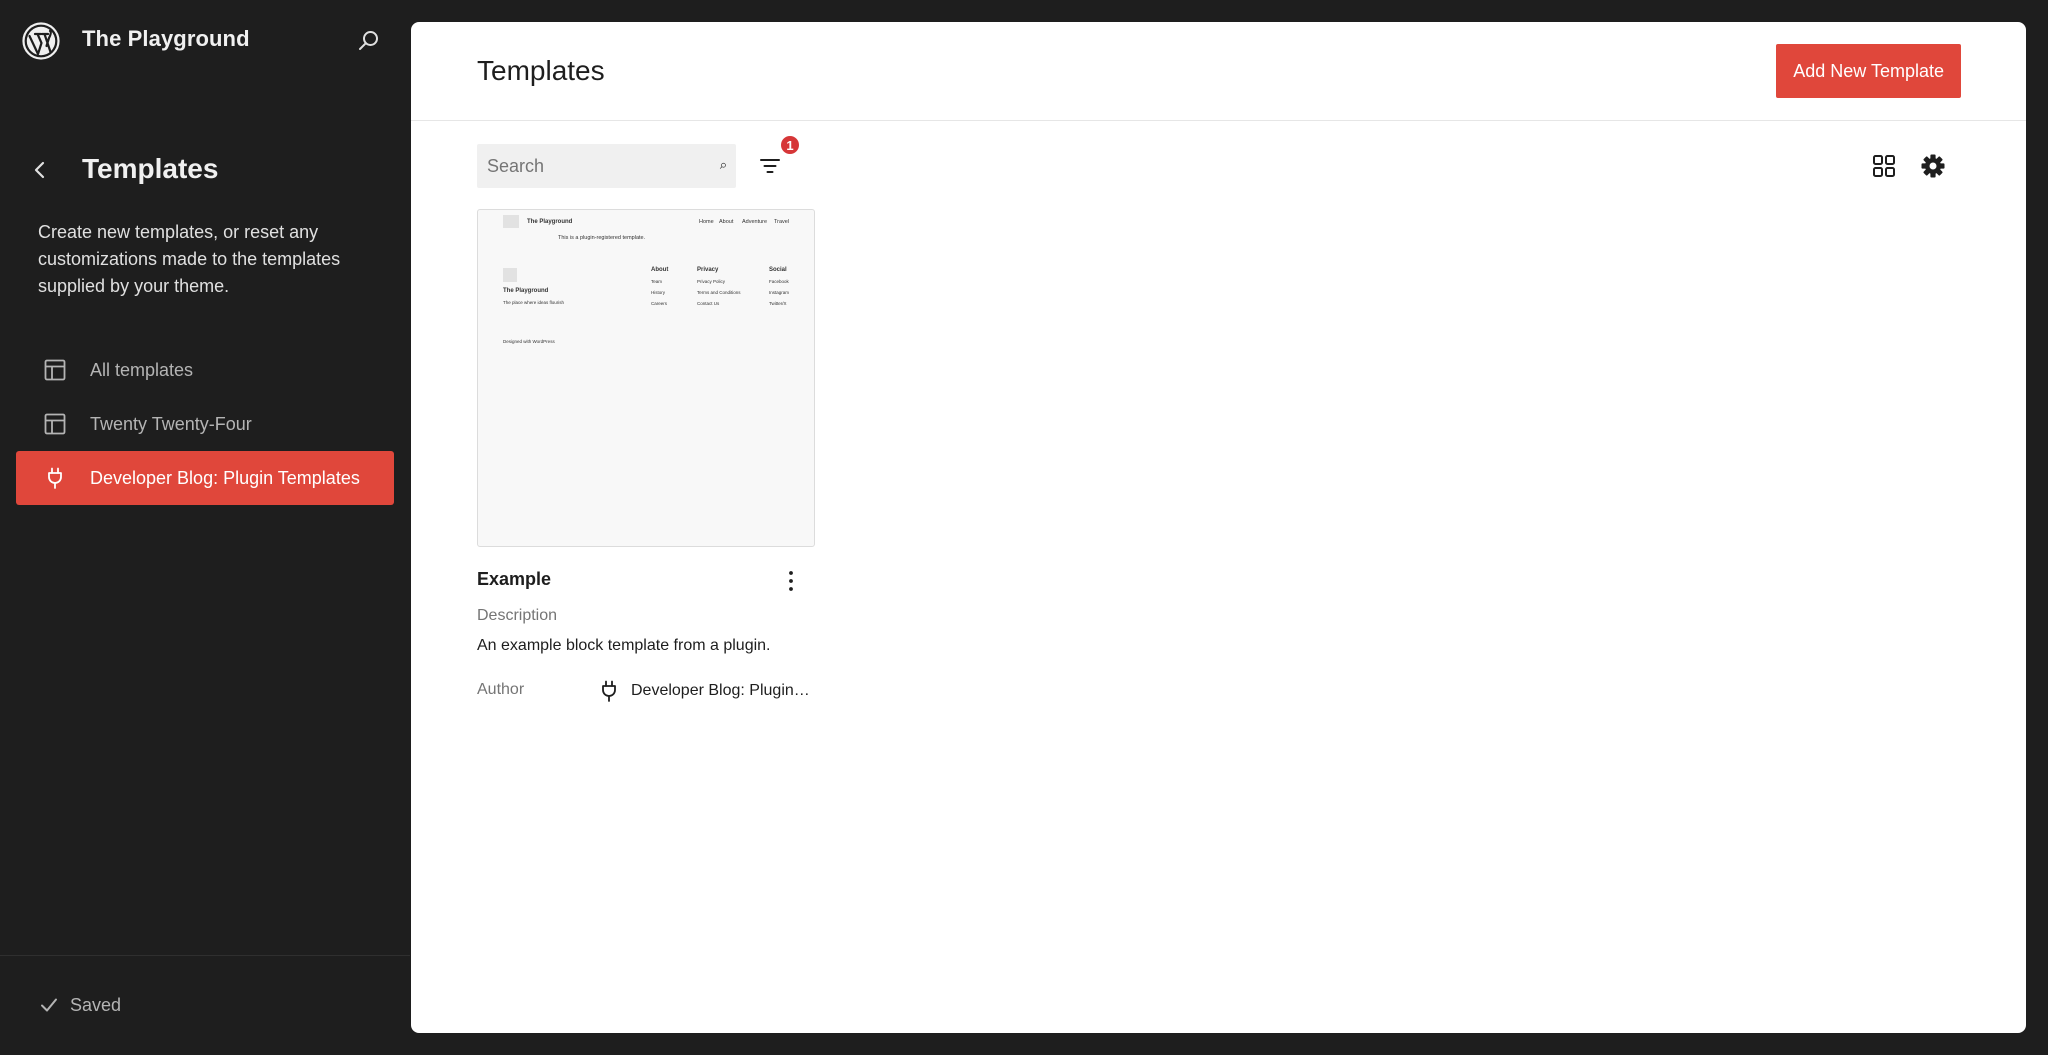 The image size is (2048, 1055). Describe the element at coordinates (529, 341) in the screenshot. I see `preview-credit: Designed with WordPress` at that location.